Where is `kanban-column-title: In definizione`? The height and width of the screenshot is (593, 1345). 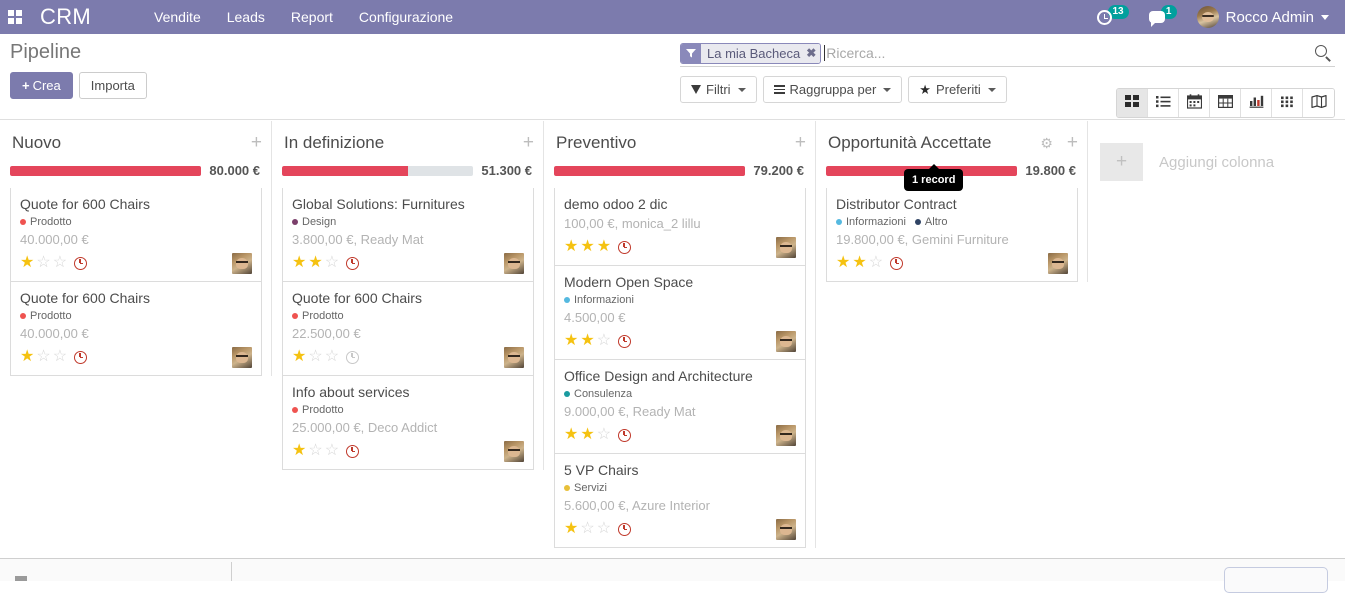 kanban-column-title: In definizione is located at coordinates (334, 143).